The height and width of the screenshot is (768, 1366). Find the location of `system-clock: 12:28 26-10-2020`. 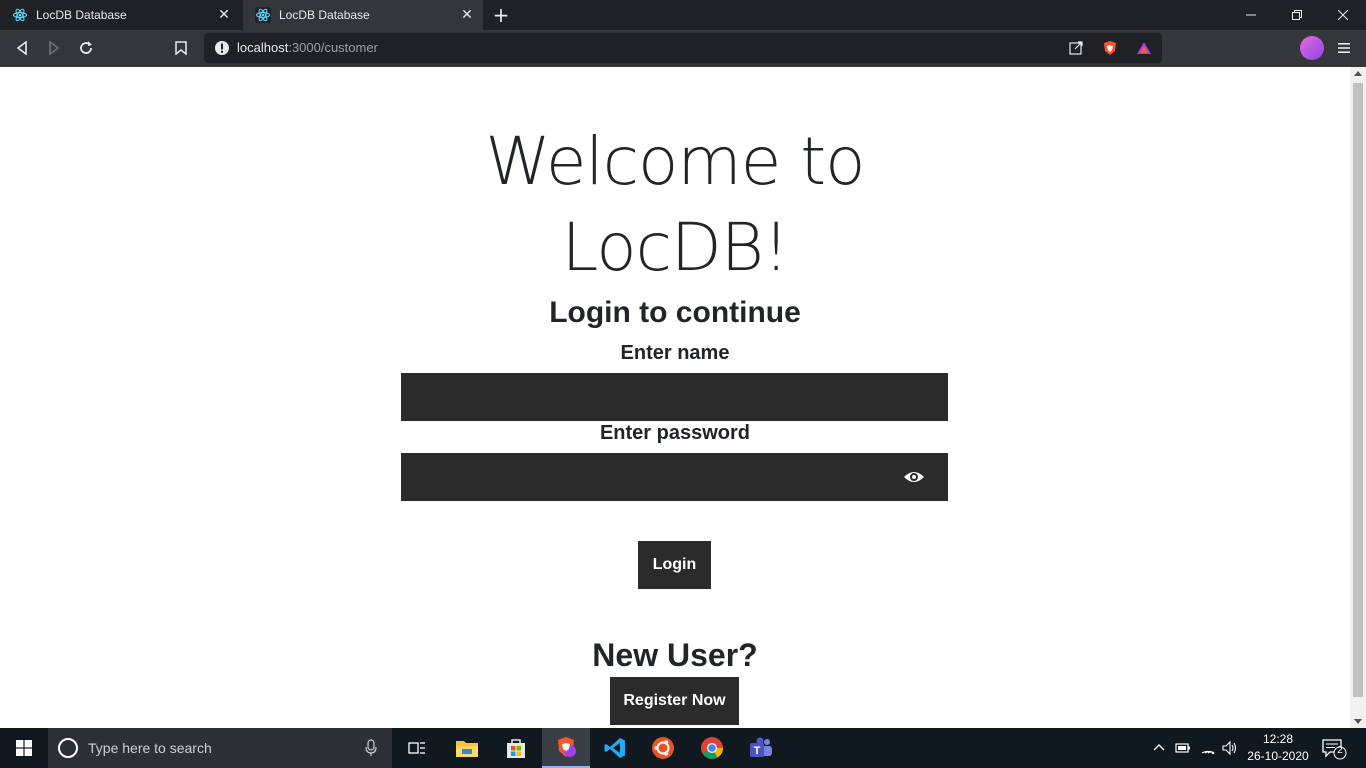

system-clock: 12:28 26-10-2020 is located at coordinates (1278, 748).